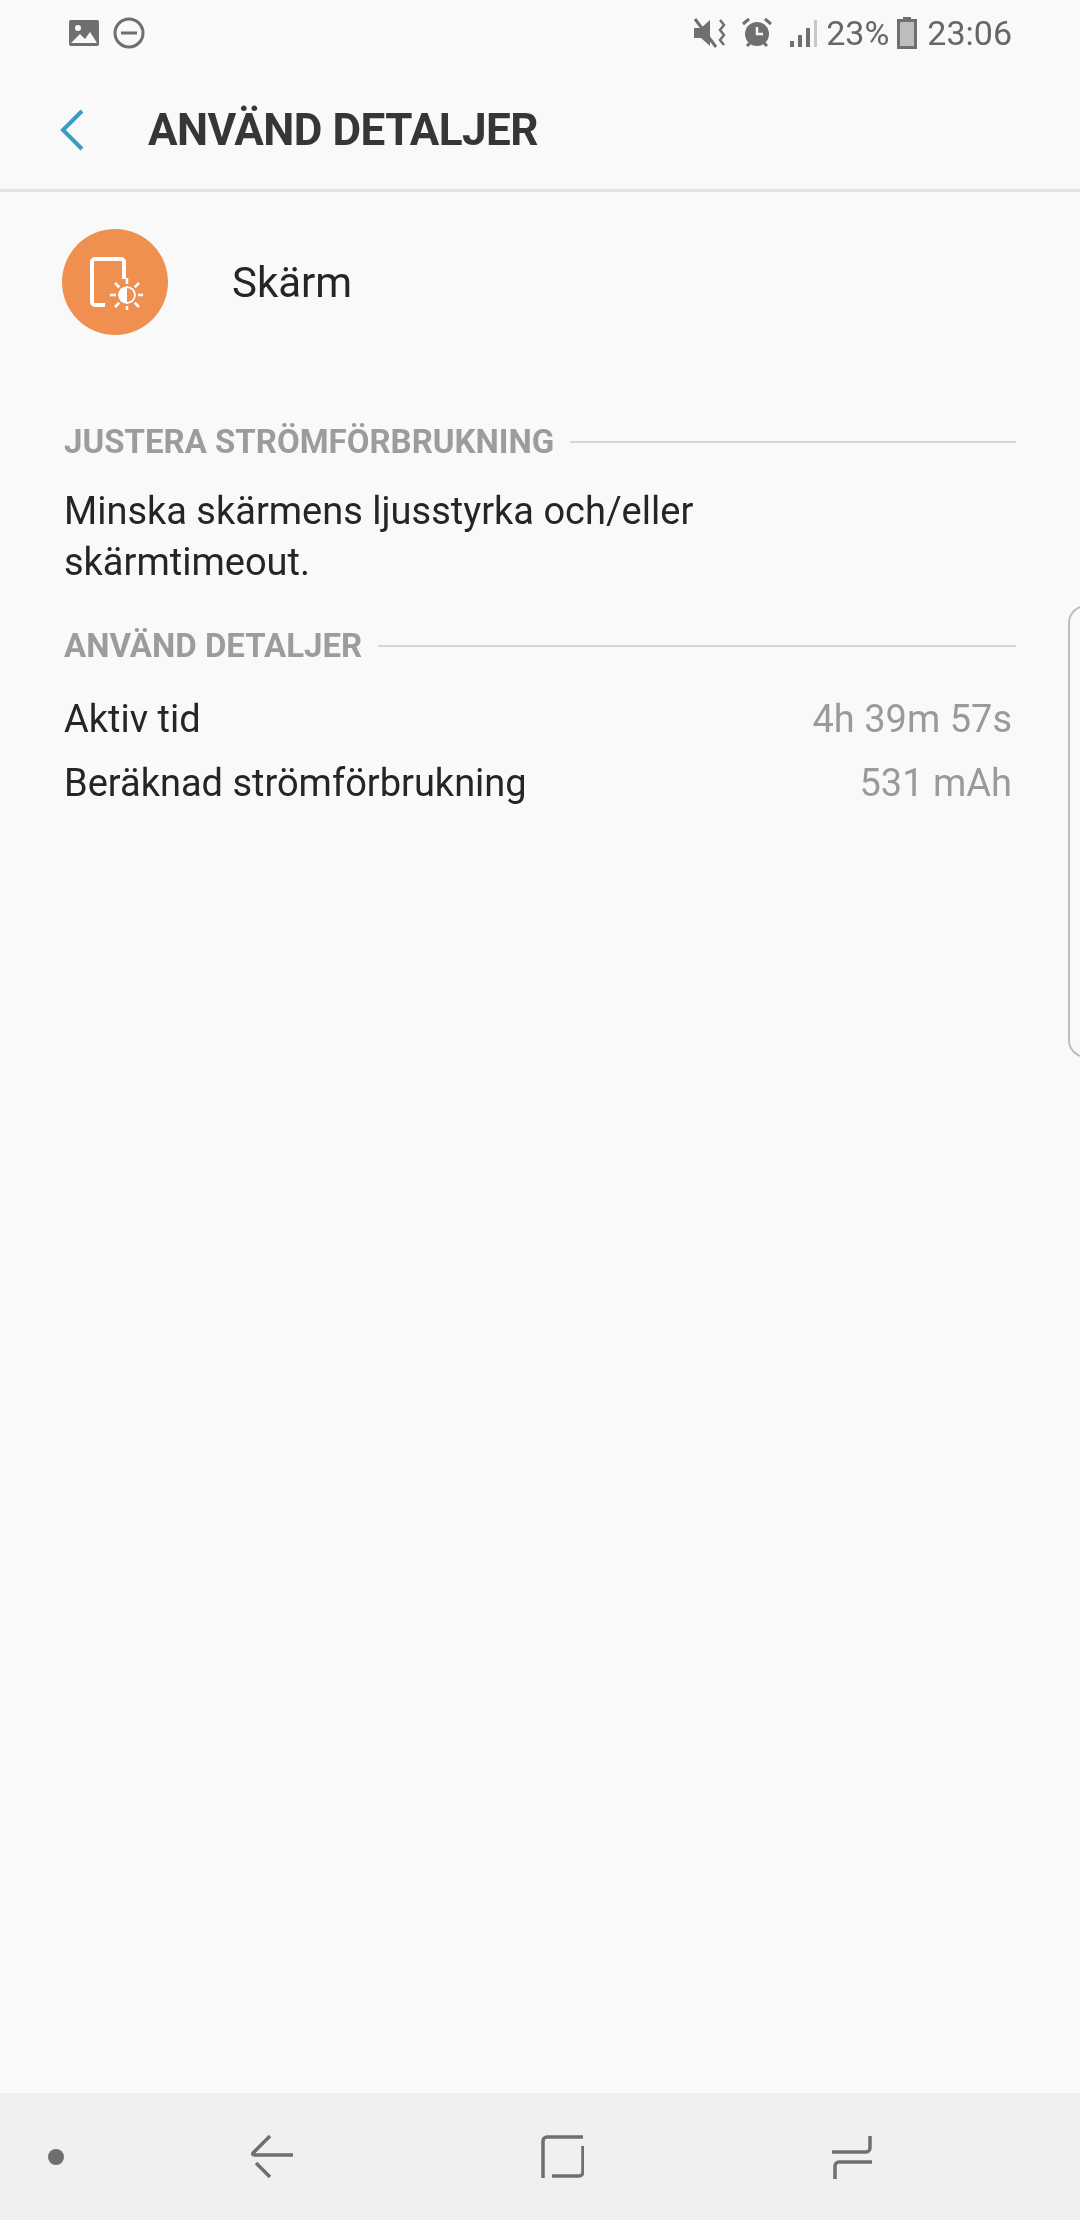  I want to click on back-arrow-icon, so click(272, 2156).